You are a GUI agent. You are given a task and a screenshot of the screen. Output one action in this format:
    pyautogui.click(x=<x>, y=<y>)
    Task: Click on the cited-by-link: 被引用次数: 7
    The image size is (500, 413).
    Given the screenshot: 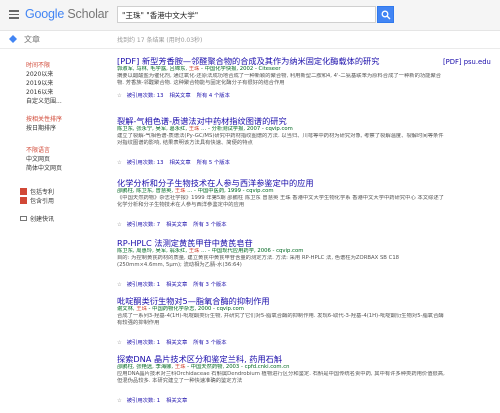 What is the action you would take?
    pyautogui.click(x=143, y=225)
    